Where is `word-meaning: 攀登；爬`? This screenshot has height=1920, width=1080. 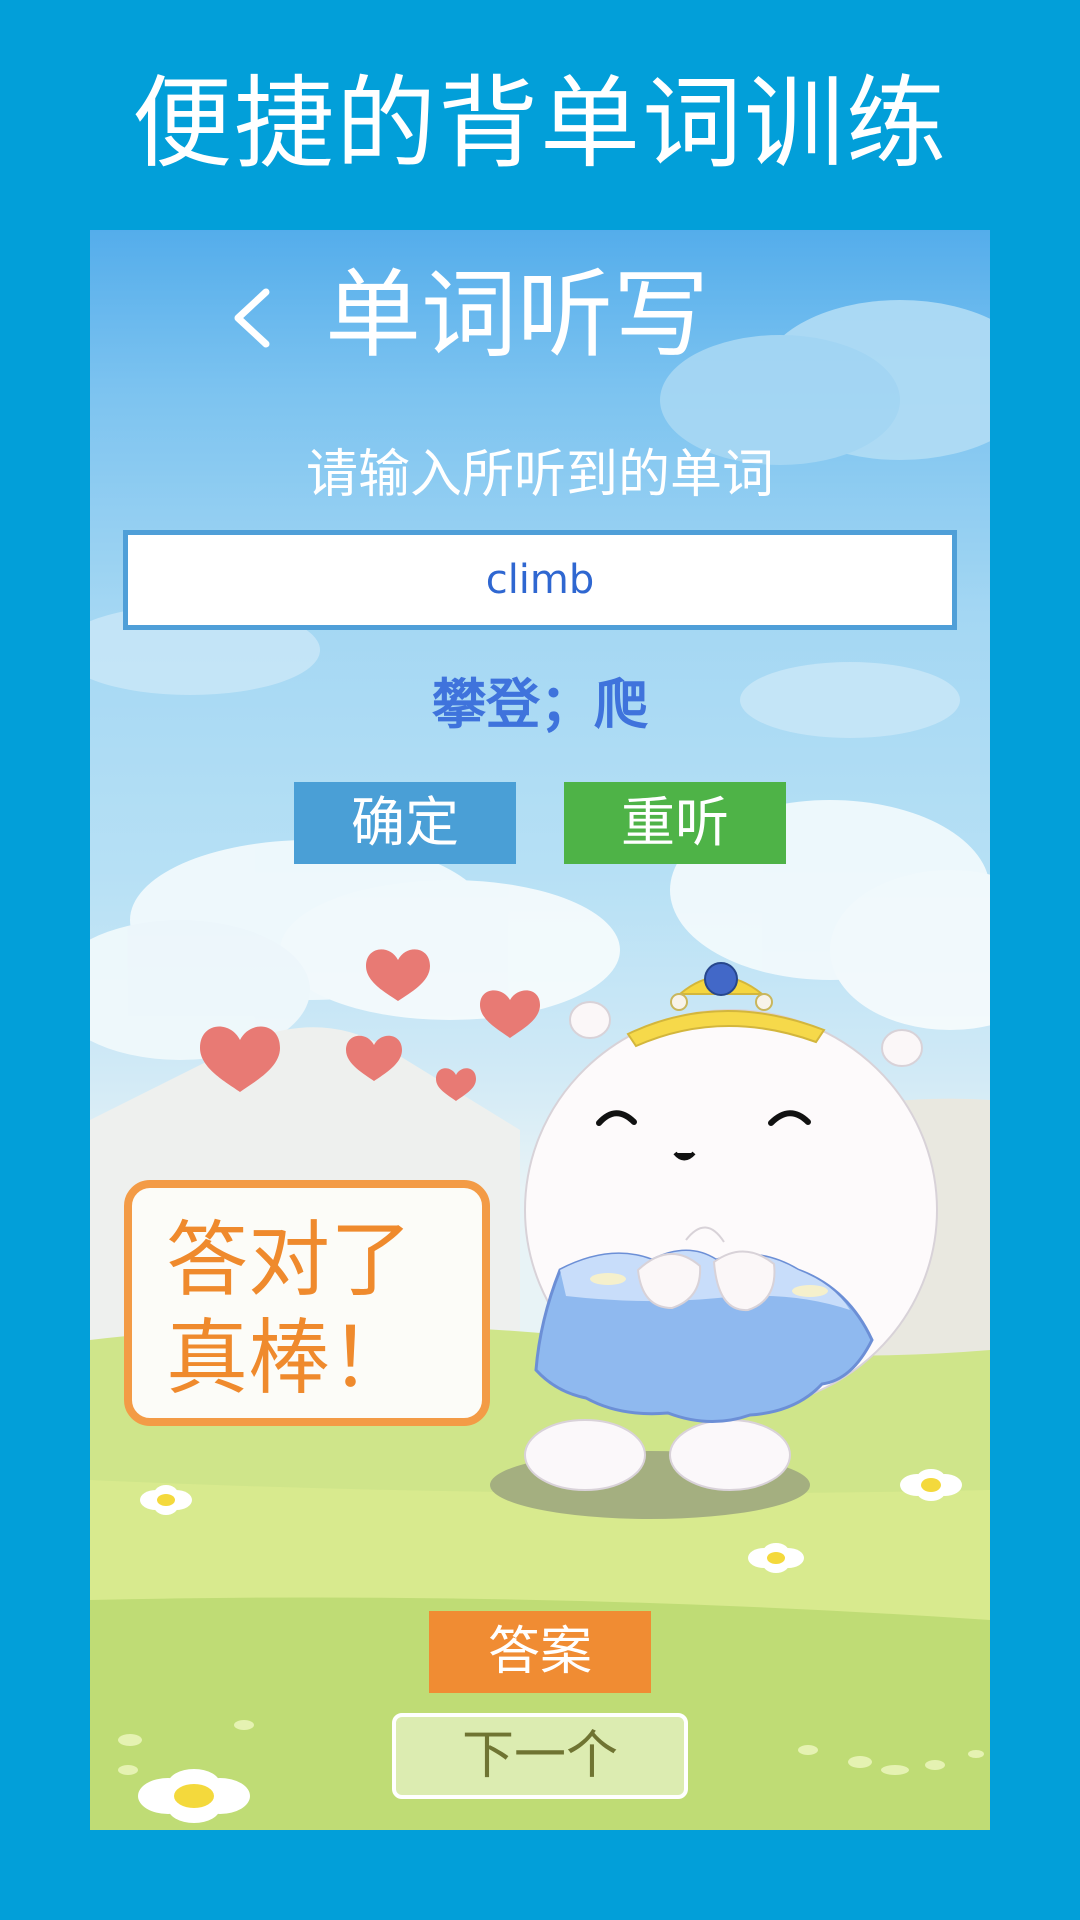
word-meaning: 攀登；爬 is located at coordinates (540, 704).